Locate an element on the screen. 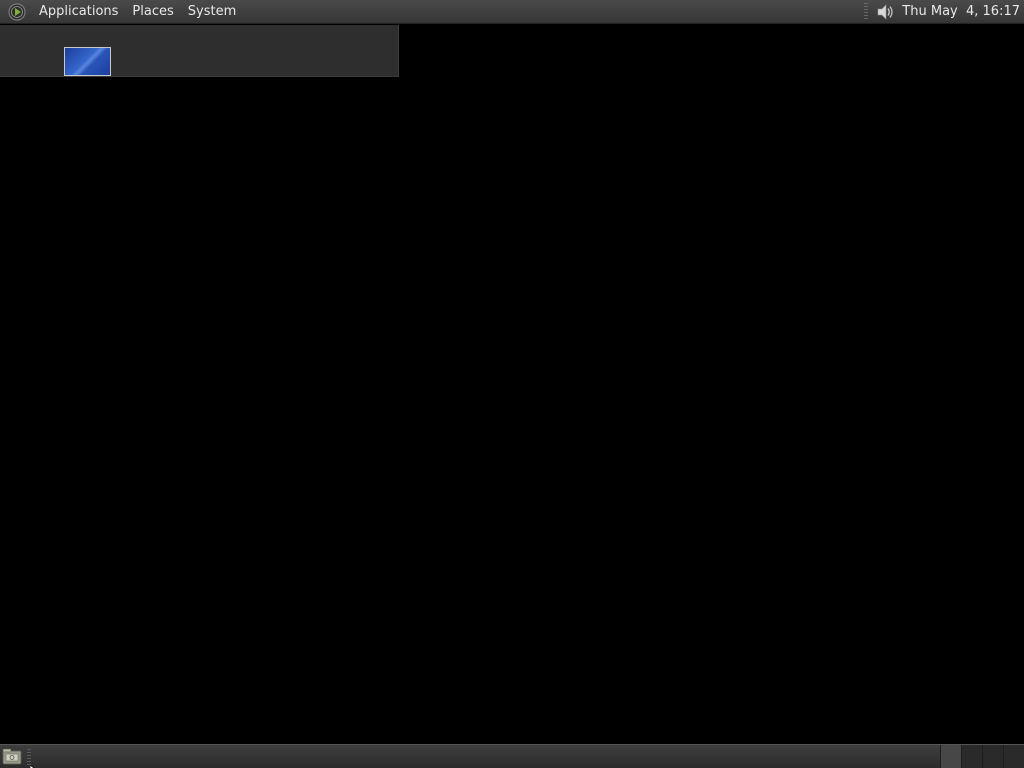 This screenshot has height=768, width=1024. notification-area: Thu May 4, 16:17 is located at coordinates (944, 12).